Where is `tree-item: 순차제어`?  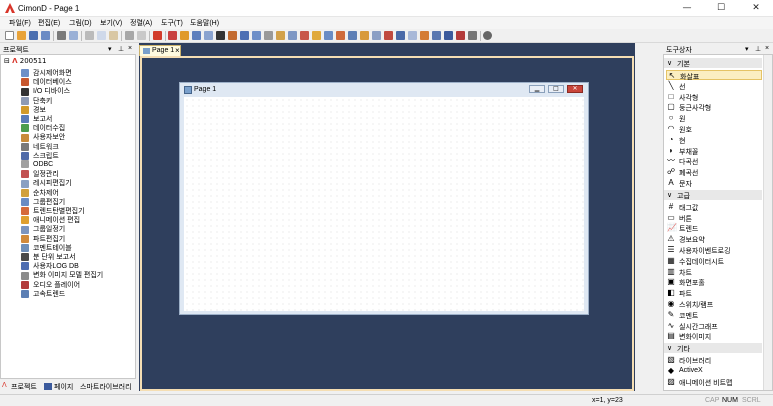 tree-item: 순차제어 is located at coordinates (40, 192).